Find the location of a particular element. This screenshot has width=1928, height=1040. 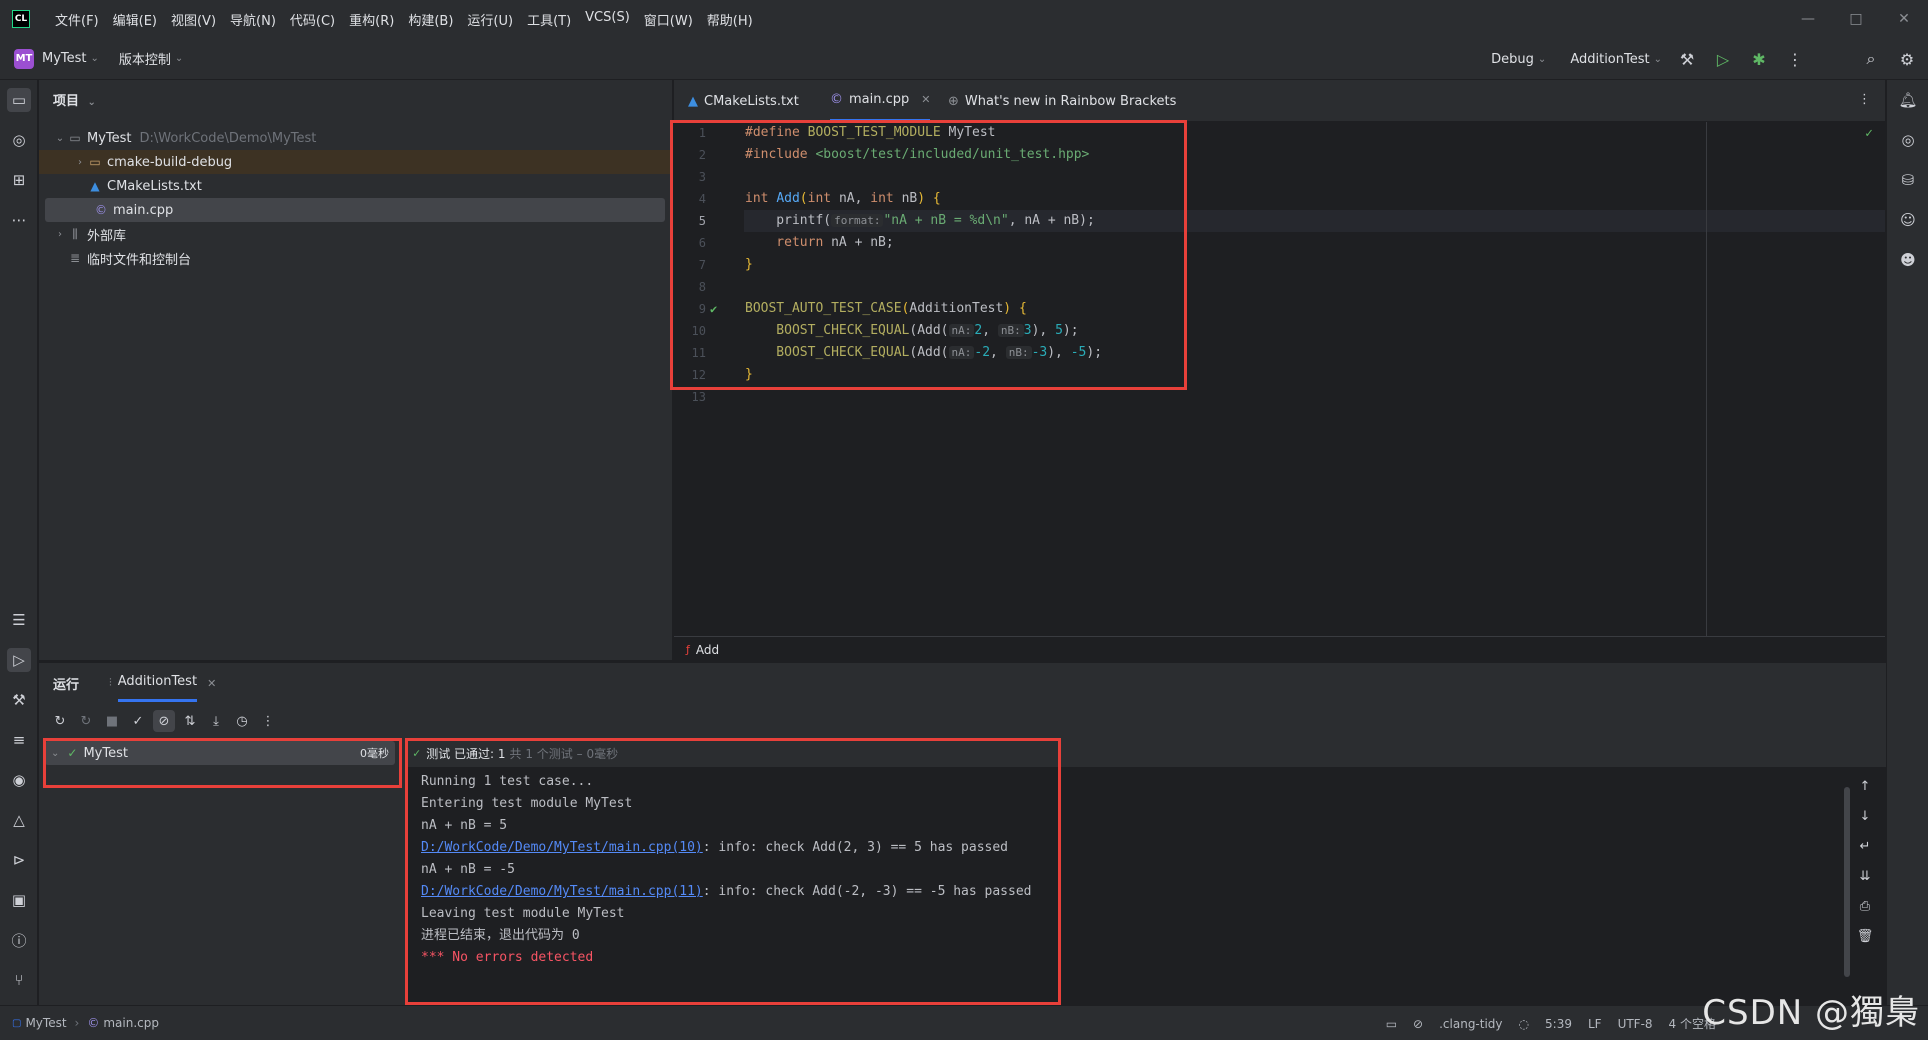

build-hammer-icon: ⚒ is located at coordinates (1687, 59).